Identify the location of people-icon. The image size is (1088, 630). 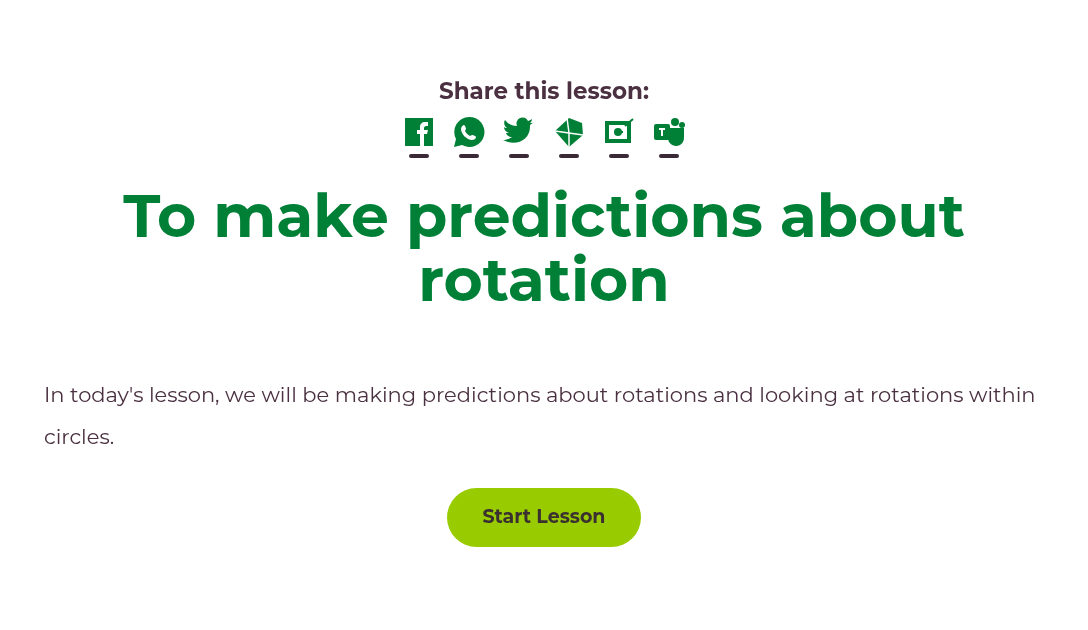
(669, 132).